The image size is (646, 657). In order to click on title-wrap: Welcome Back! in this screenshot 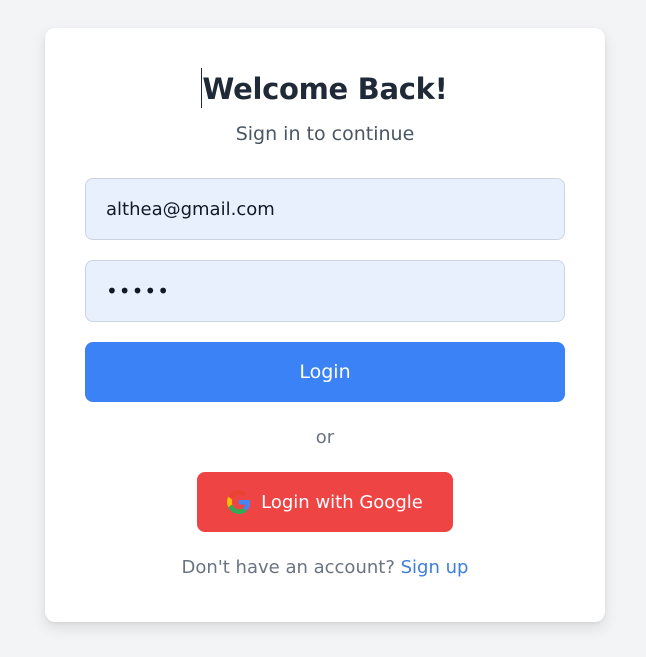, I will do `click(325, 89)`.